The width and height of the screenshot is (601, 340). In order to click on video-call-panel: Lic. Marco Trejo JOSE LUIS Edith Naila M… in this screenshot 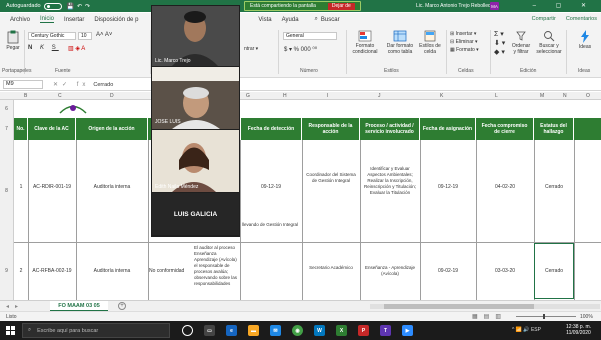, I will do `click(195, 121)`.